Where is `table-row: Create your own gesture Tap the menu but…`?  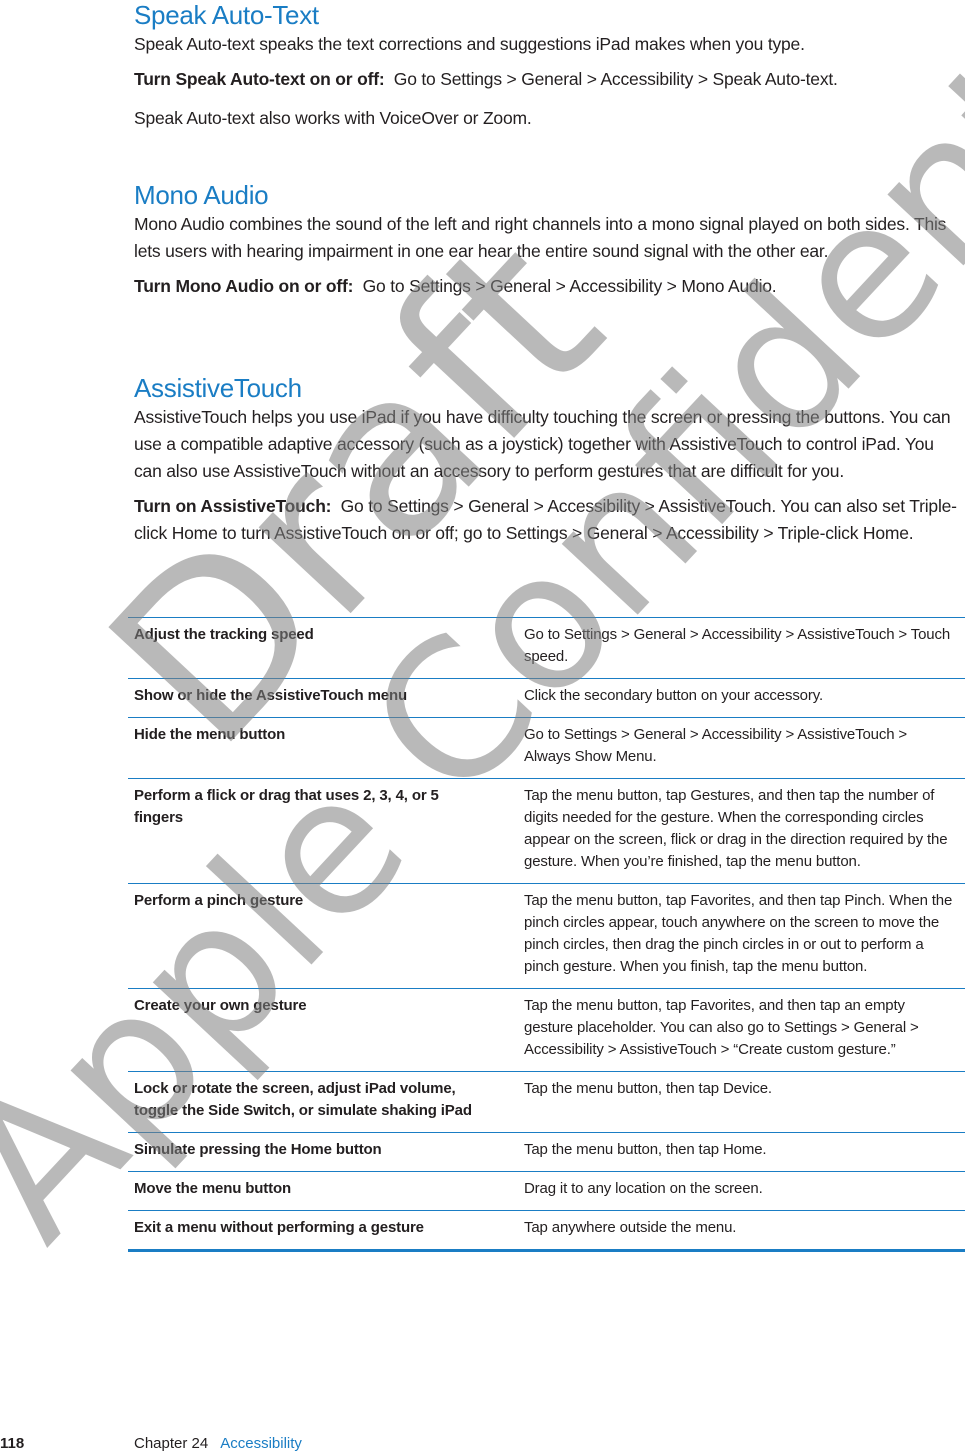
table-row: Create your own gesture Tap the menu but… is located at coordinates (546, 1030).